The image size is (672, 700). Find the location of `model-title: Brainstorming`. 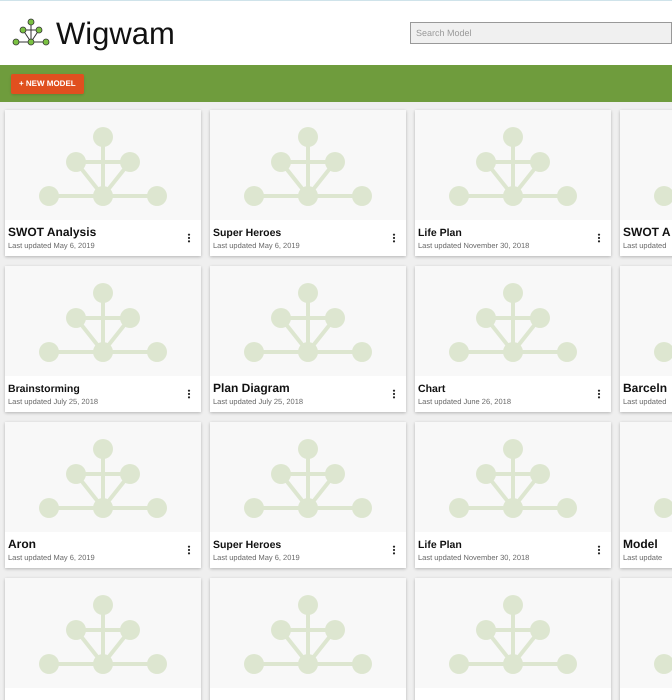

model-title: Brainstorming is located at coordinates (44, 389).